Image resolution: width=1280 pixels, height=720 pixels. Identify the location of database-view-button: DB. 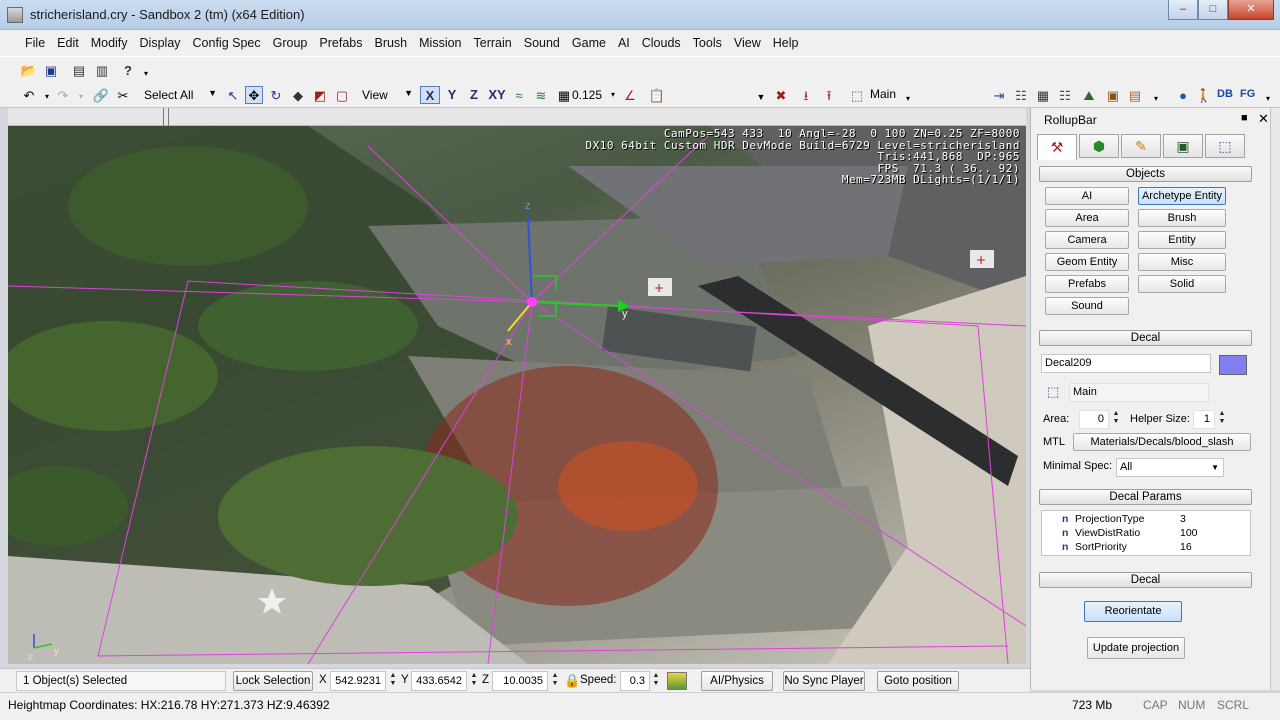
(1225, 94).